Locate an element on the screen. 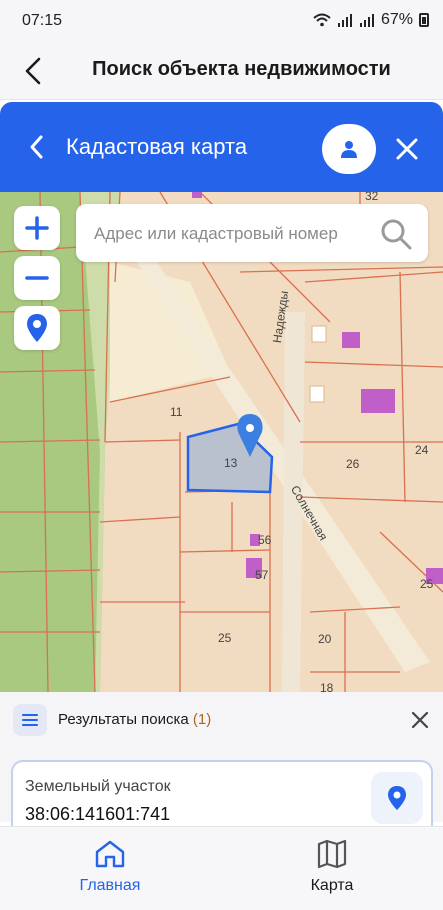 This screenshot has height=910, width=443. battery-percent: 67% is located at coordinates (396, 19).